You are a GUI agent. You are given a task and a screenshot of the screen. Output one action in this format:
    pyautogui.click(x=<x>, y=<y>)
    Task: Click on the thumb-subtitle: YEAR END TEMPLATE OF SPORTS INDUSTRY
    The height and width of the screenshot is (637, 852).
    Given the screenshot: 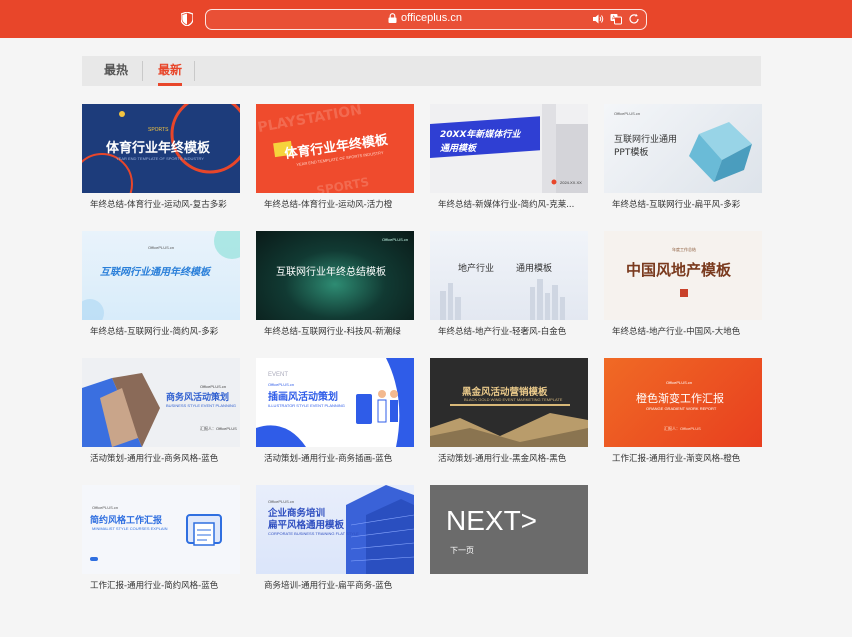 What is the action you would take?
    pyautogui.click(x=160, y=158)
    